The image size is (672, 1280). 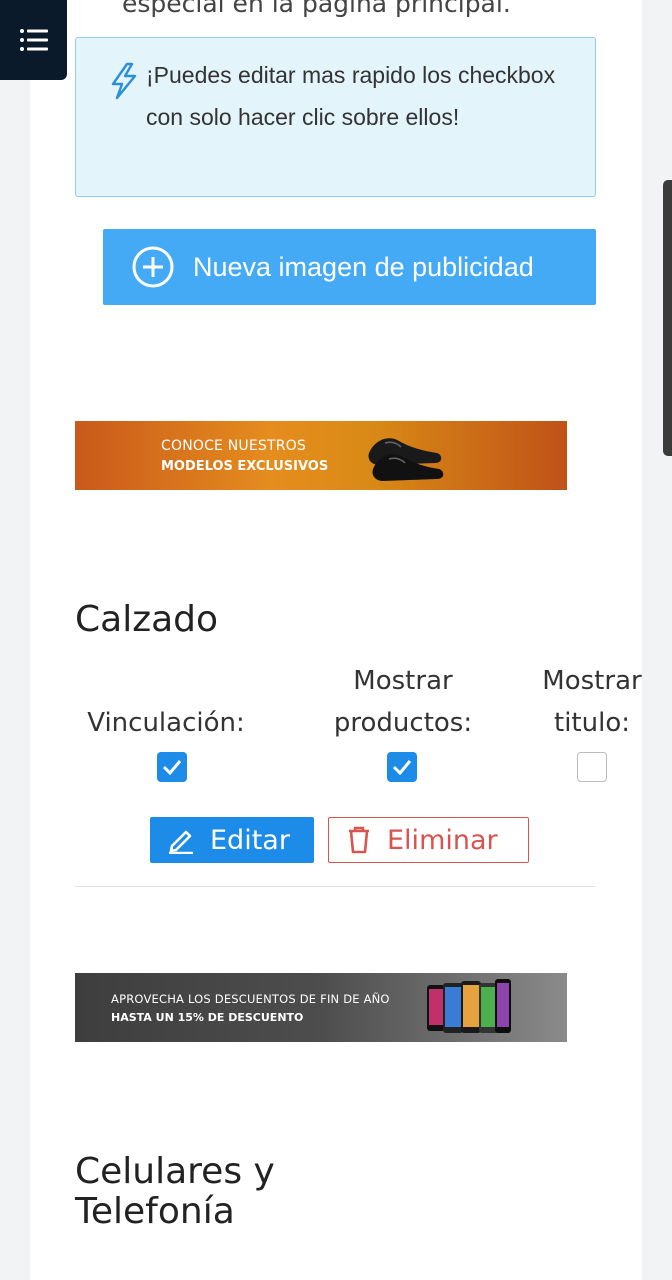 I want to click on menu-button, so click(x=33, y=40).